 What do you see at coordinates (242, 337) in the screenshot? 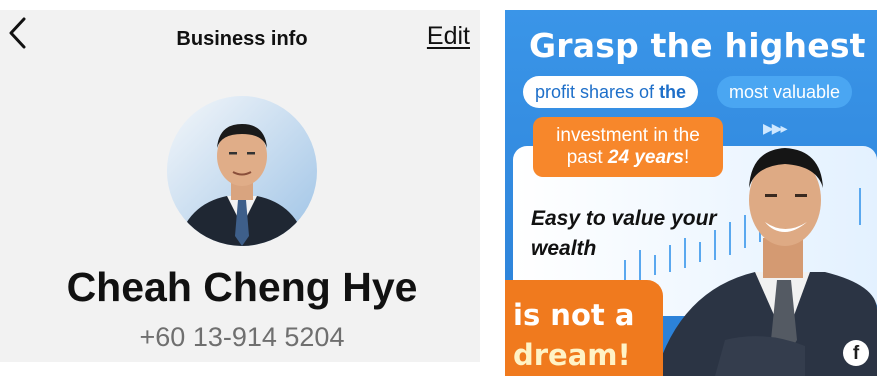
I see `contact-phone: +60 13-914 5204` at bounding box center [242, 337].